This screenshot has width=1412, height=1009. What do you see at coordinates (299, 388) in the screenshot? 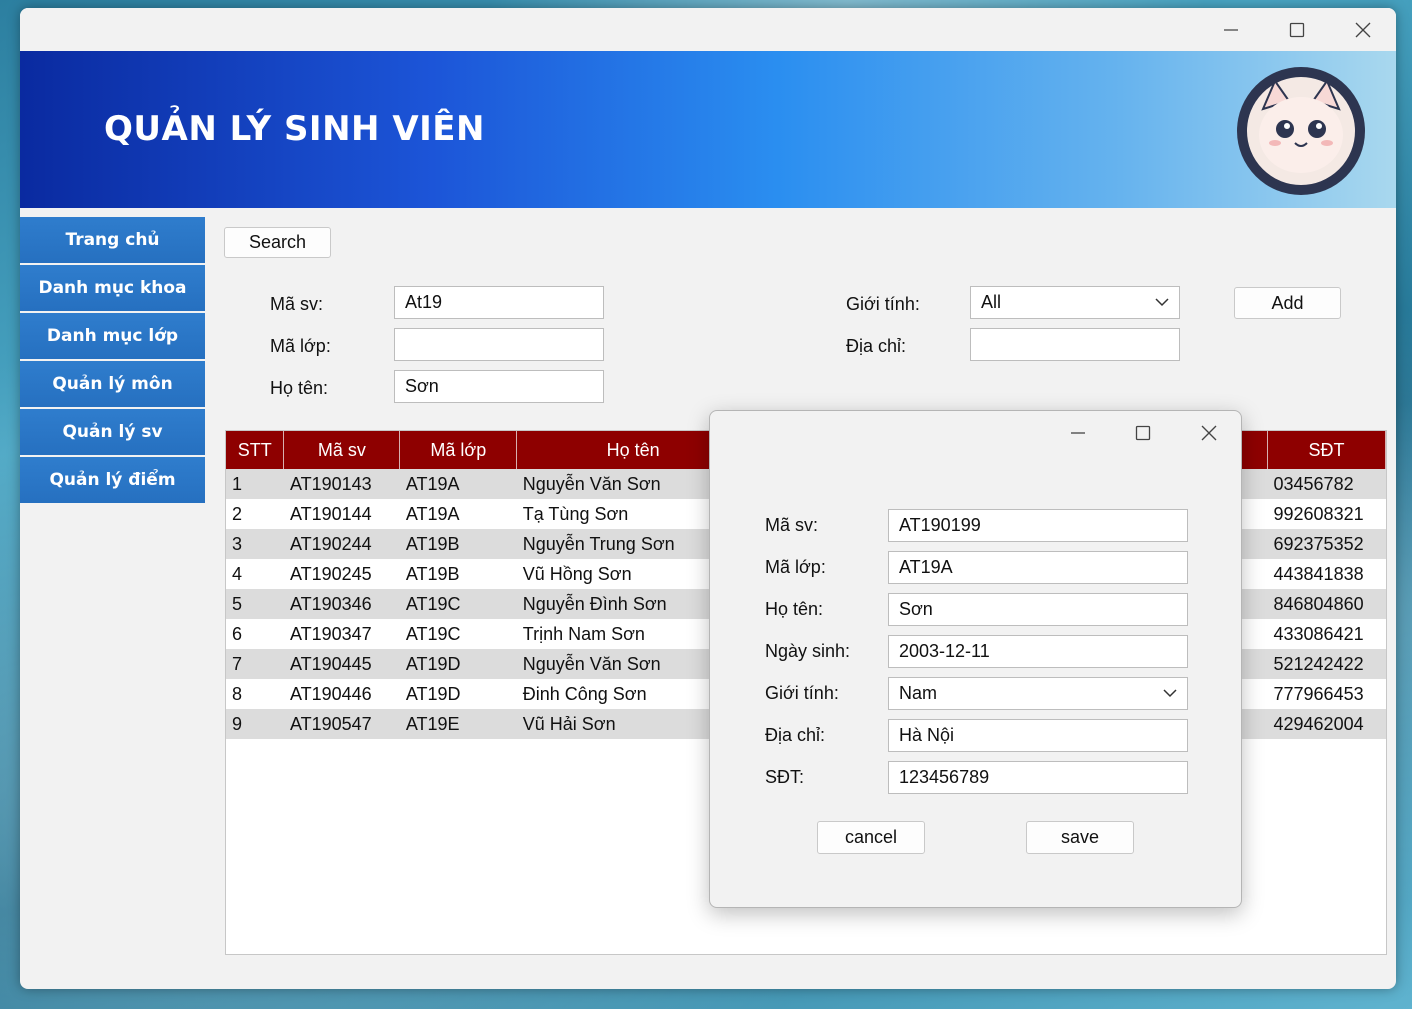
I see `ho-ten-label: Họ tên:` at bounding box center [299, 388].